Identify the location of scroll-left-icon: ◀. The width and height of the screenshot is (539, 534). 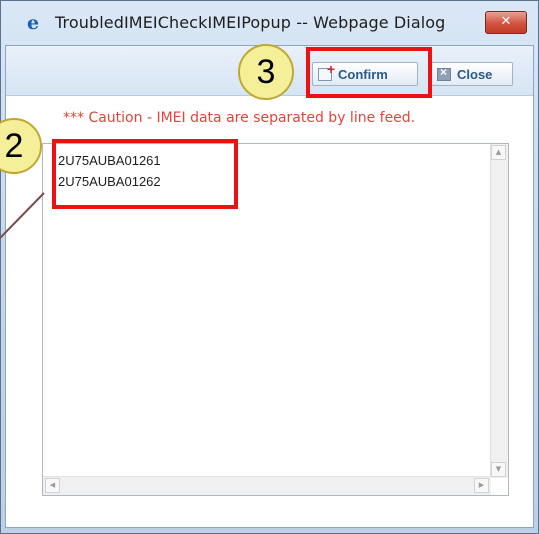
(52, 485).